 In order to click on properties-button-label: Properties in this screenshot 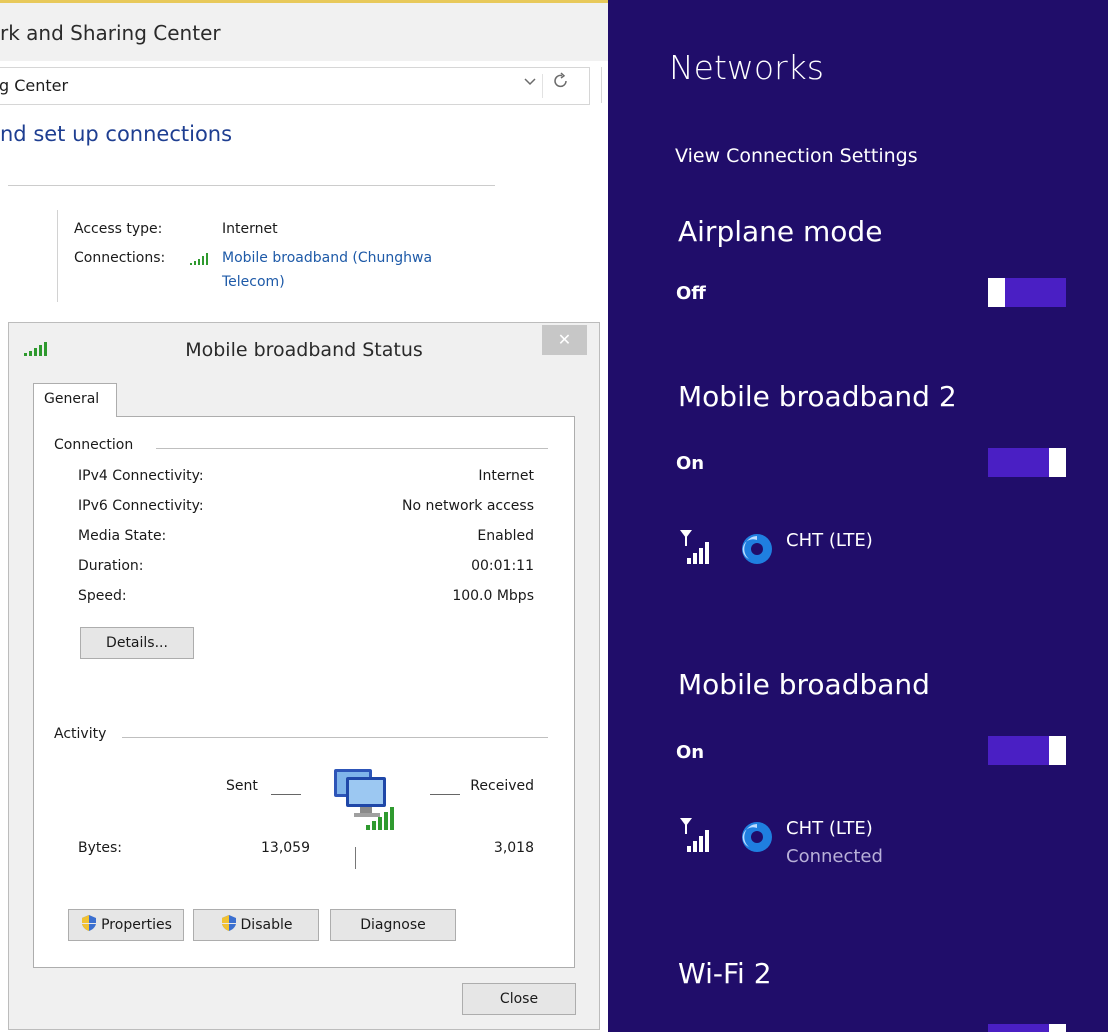, I will do `click(136, 925)`.